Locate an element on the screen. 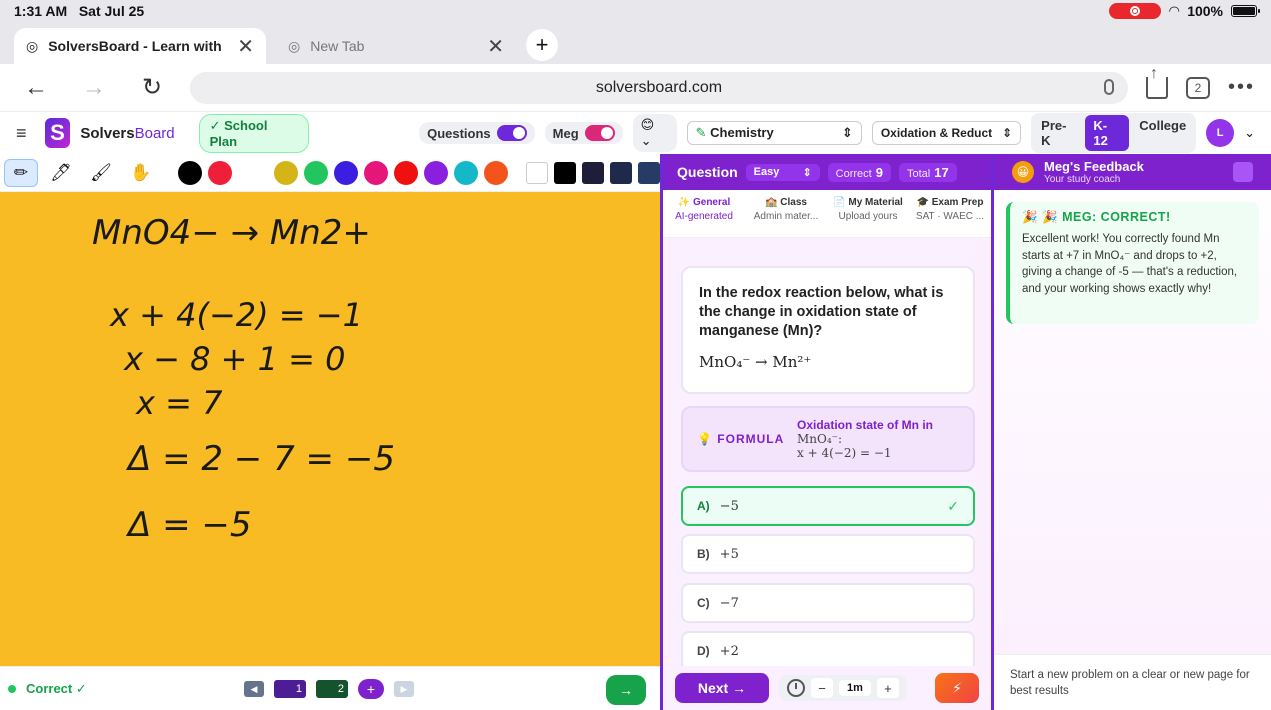 The height and width of the screenshot is (710, 1271). wifi-icon: ◠ is located at coordinates (1174, 10).